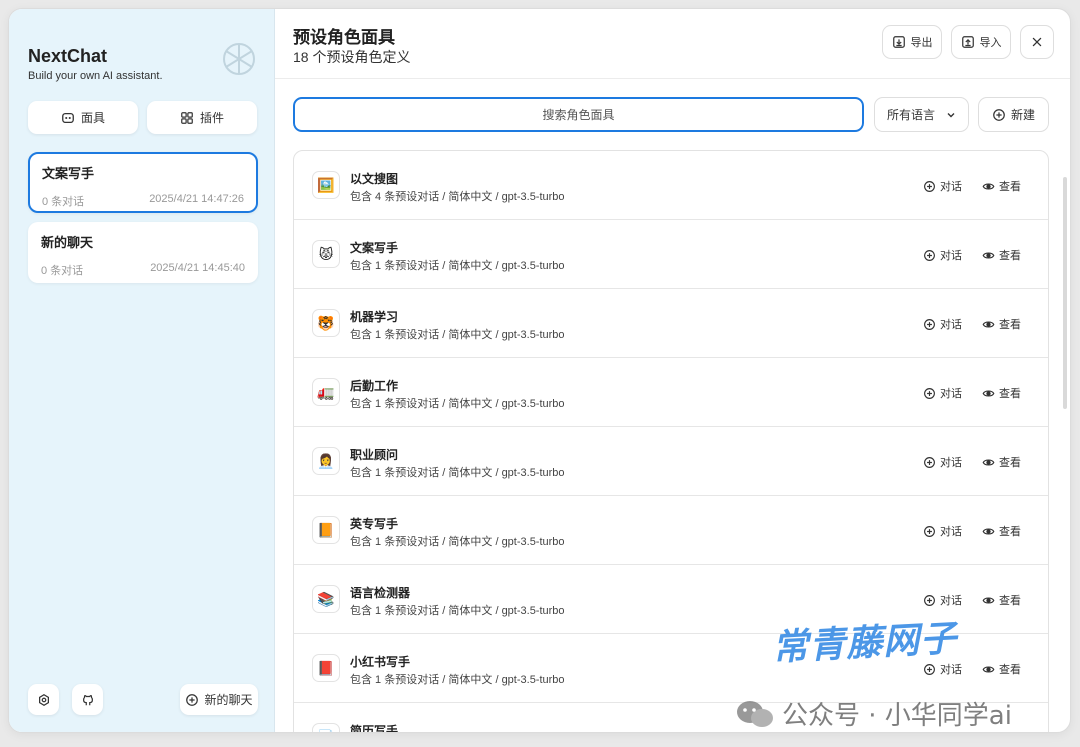  I want to click on page-title: 预设角色面具, so click(344, 37).